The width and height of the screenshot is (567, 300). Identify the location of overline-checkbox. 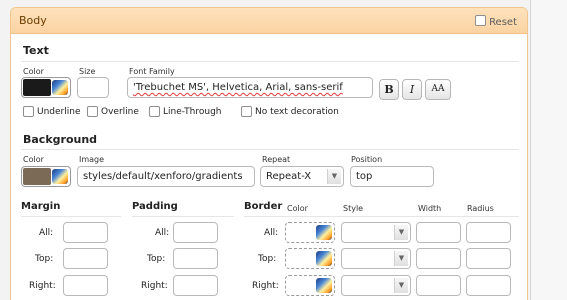
(92, 111).